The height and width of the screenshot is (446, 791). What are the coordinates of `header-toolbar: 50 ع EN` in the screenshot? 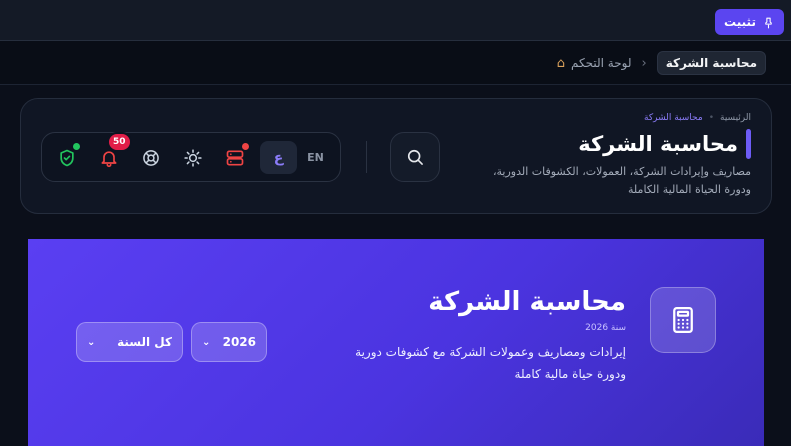 It's located at (191, 157).